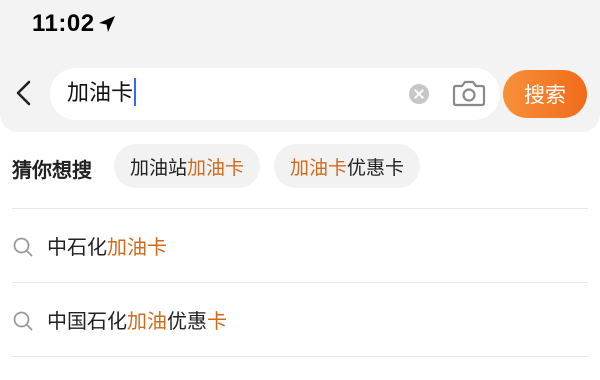 The width and height of the screenshot is (600, 380). I want to click on guess-label: 猜你想搜, so click(52, 170).